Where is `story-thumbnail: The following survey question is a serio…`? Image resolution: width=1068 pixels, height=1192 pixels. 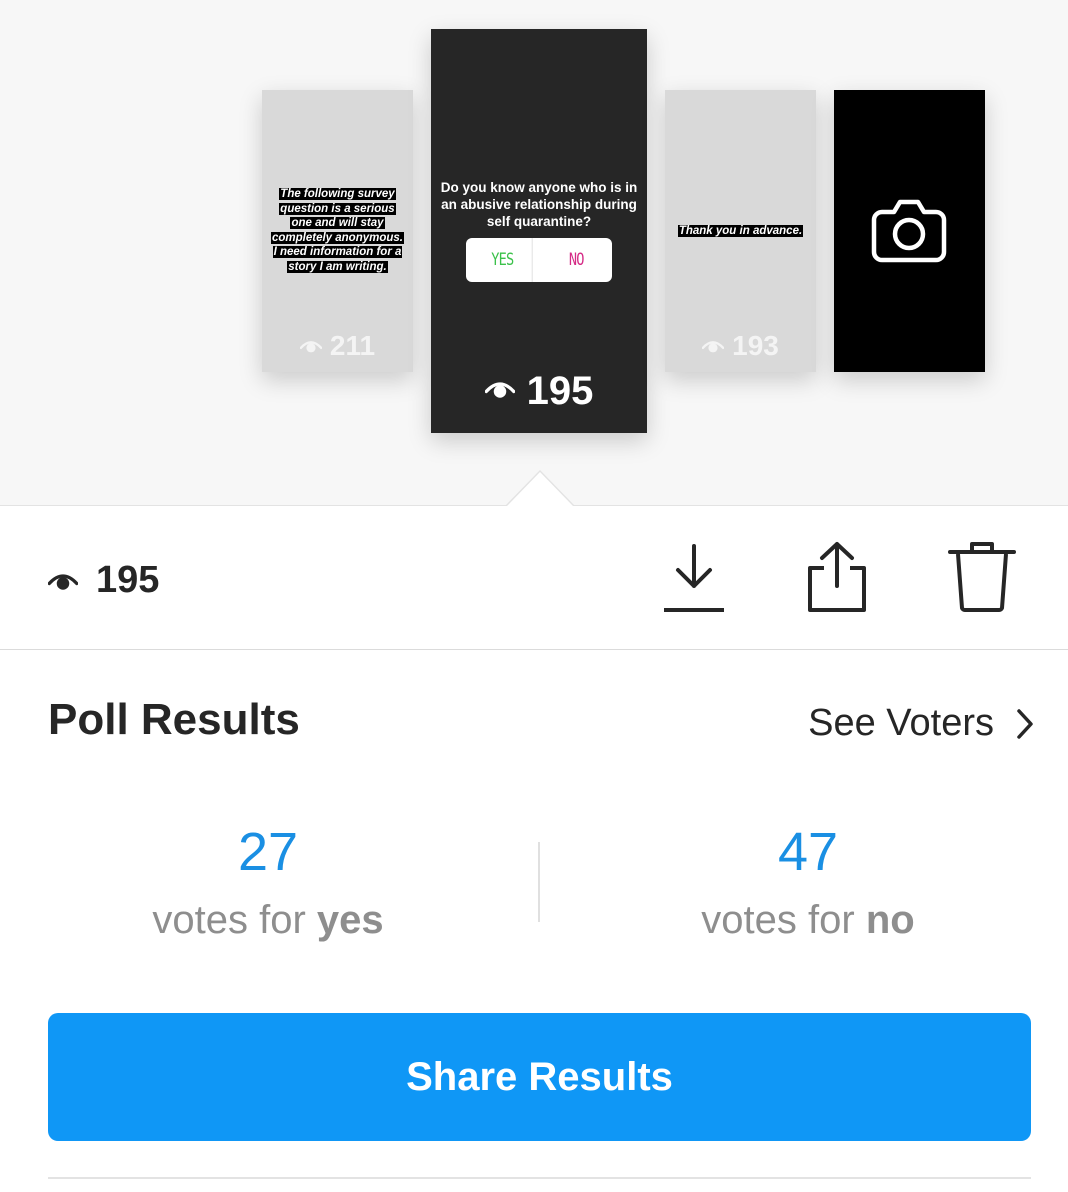
story-thumbnail: The following survey question is a serio… is located at coordinates (337, 231).